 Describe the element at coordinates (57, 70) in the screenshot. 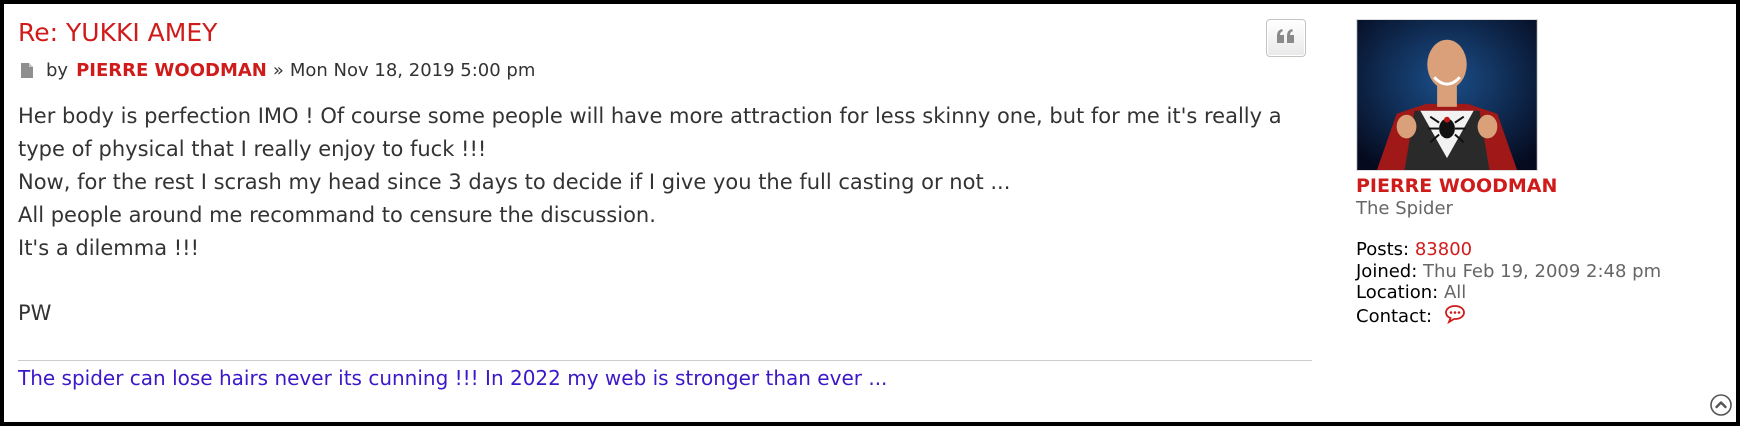

I see `by-label: by` at that location.